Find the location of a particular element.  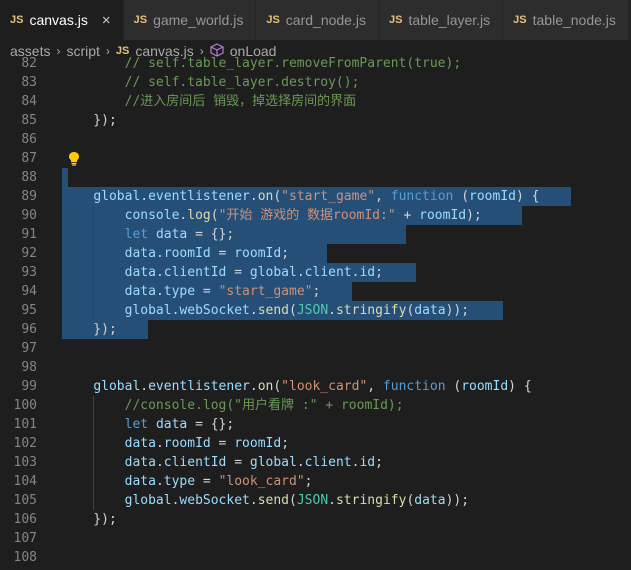

code-token: )); is located at coordinates (457, 500).